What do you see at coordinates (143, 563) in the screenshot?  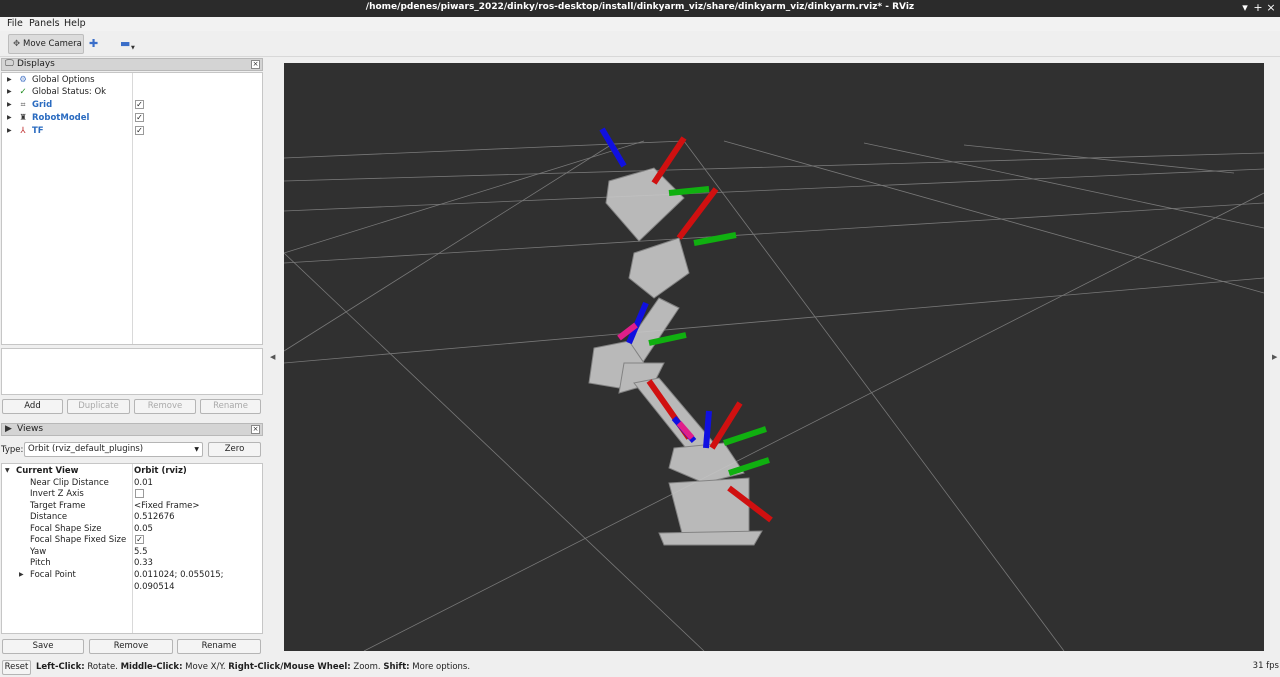 I see `property-value: 0.33` at bounding box center [143, 563].